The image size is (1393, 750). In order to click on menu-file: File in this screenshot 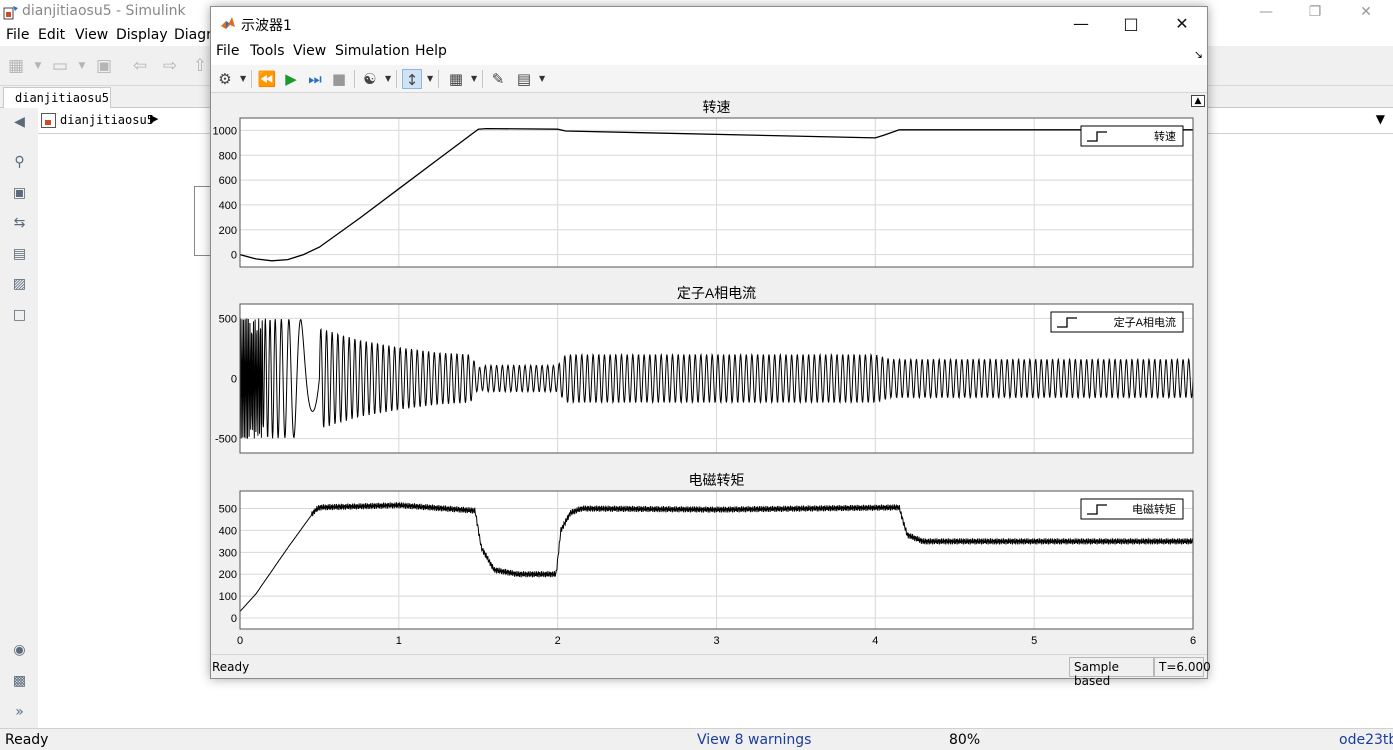, I will do `click(17, 35)`.